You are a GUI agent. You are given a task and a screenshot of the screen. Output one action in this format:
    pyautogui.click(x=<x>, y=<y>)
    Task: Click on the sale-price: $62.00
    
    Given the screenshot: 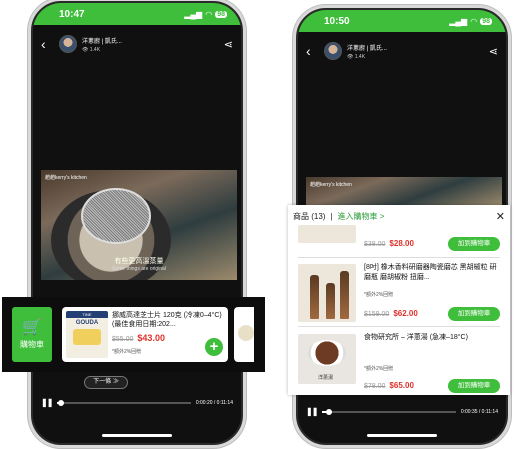 What is the action you would take?
    pyautogui.click(x=405, y=313)
    